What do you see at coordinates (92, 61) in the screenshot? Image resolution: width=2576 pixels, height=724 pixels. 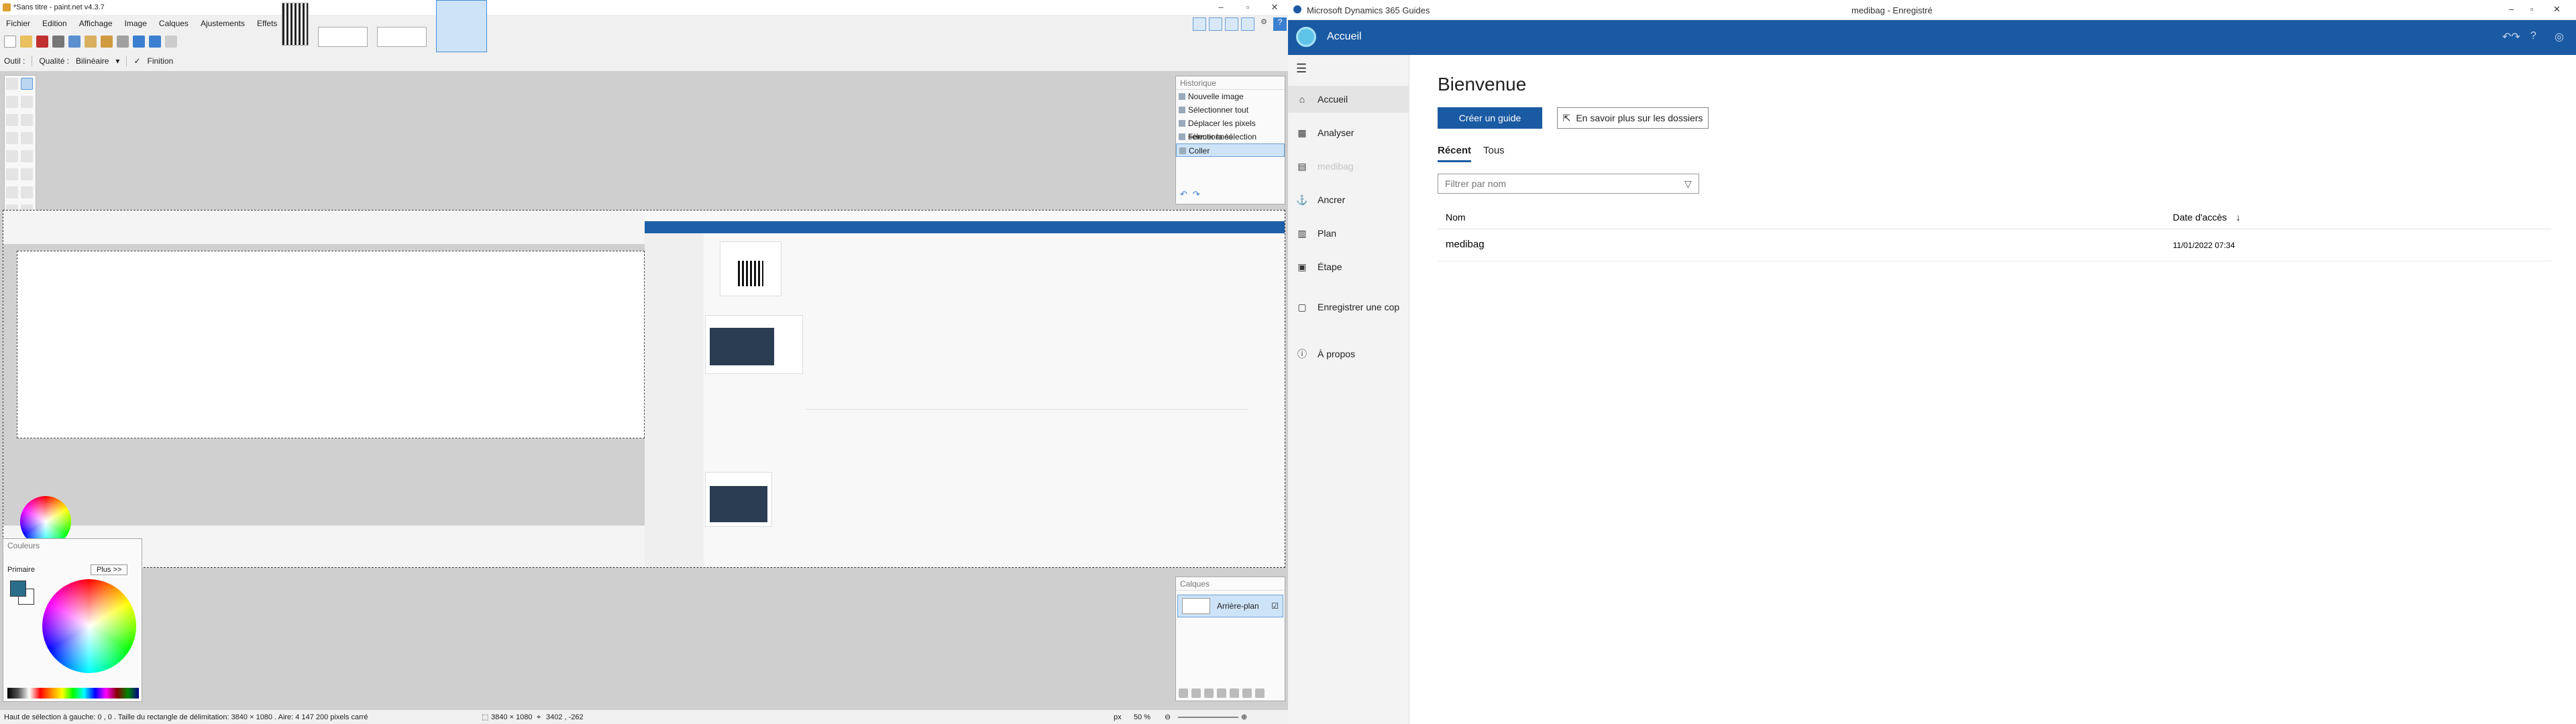 I see `quality-select: Bilinéaire` at bounding box center [92, 61].